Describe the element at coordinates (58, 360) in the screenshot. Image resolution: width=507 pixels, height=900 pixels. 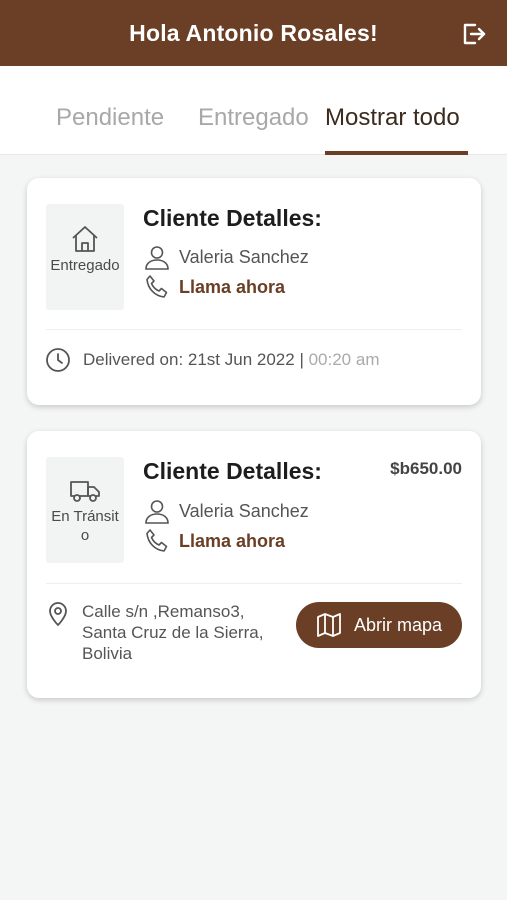
I see `clock-icon` at that location.